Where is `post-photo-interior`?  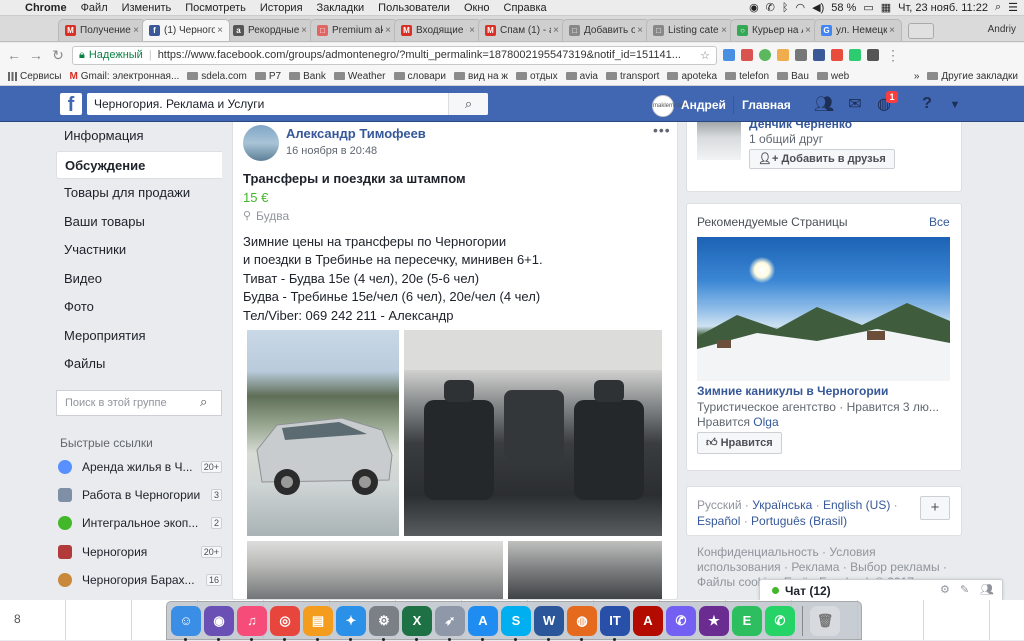 post-photo-interior is located at coordinates (533, 433).